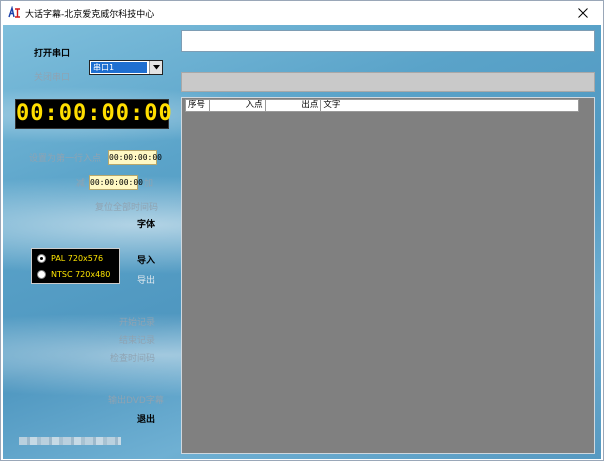 The image size is (604, 461). I want to click on ntsc-radio-label: NTSC 720x480, so click(81, 274).